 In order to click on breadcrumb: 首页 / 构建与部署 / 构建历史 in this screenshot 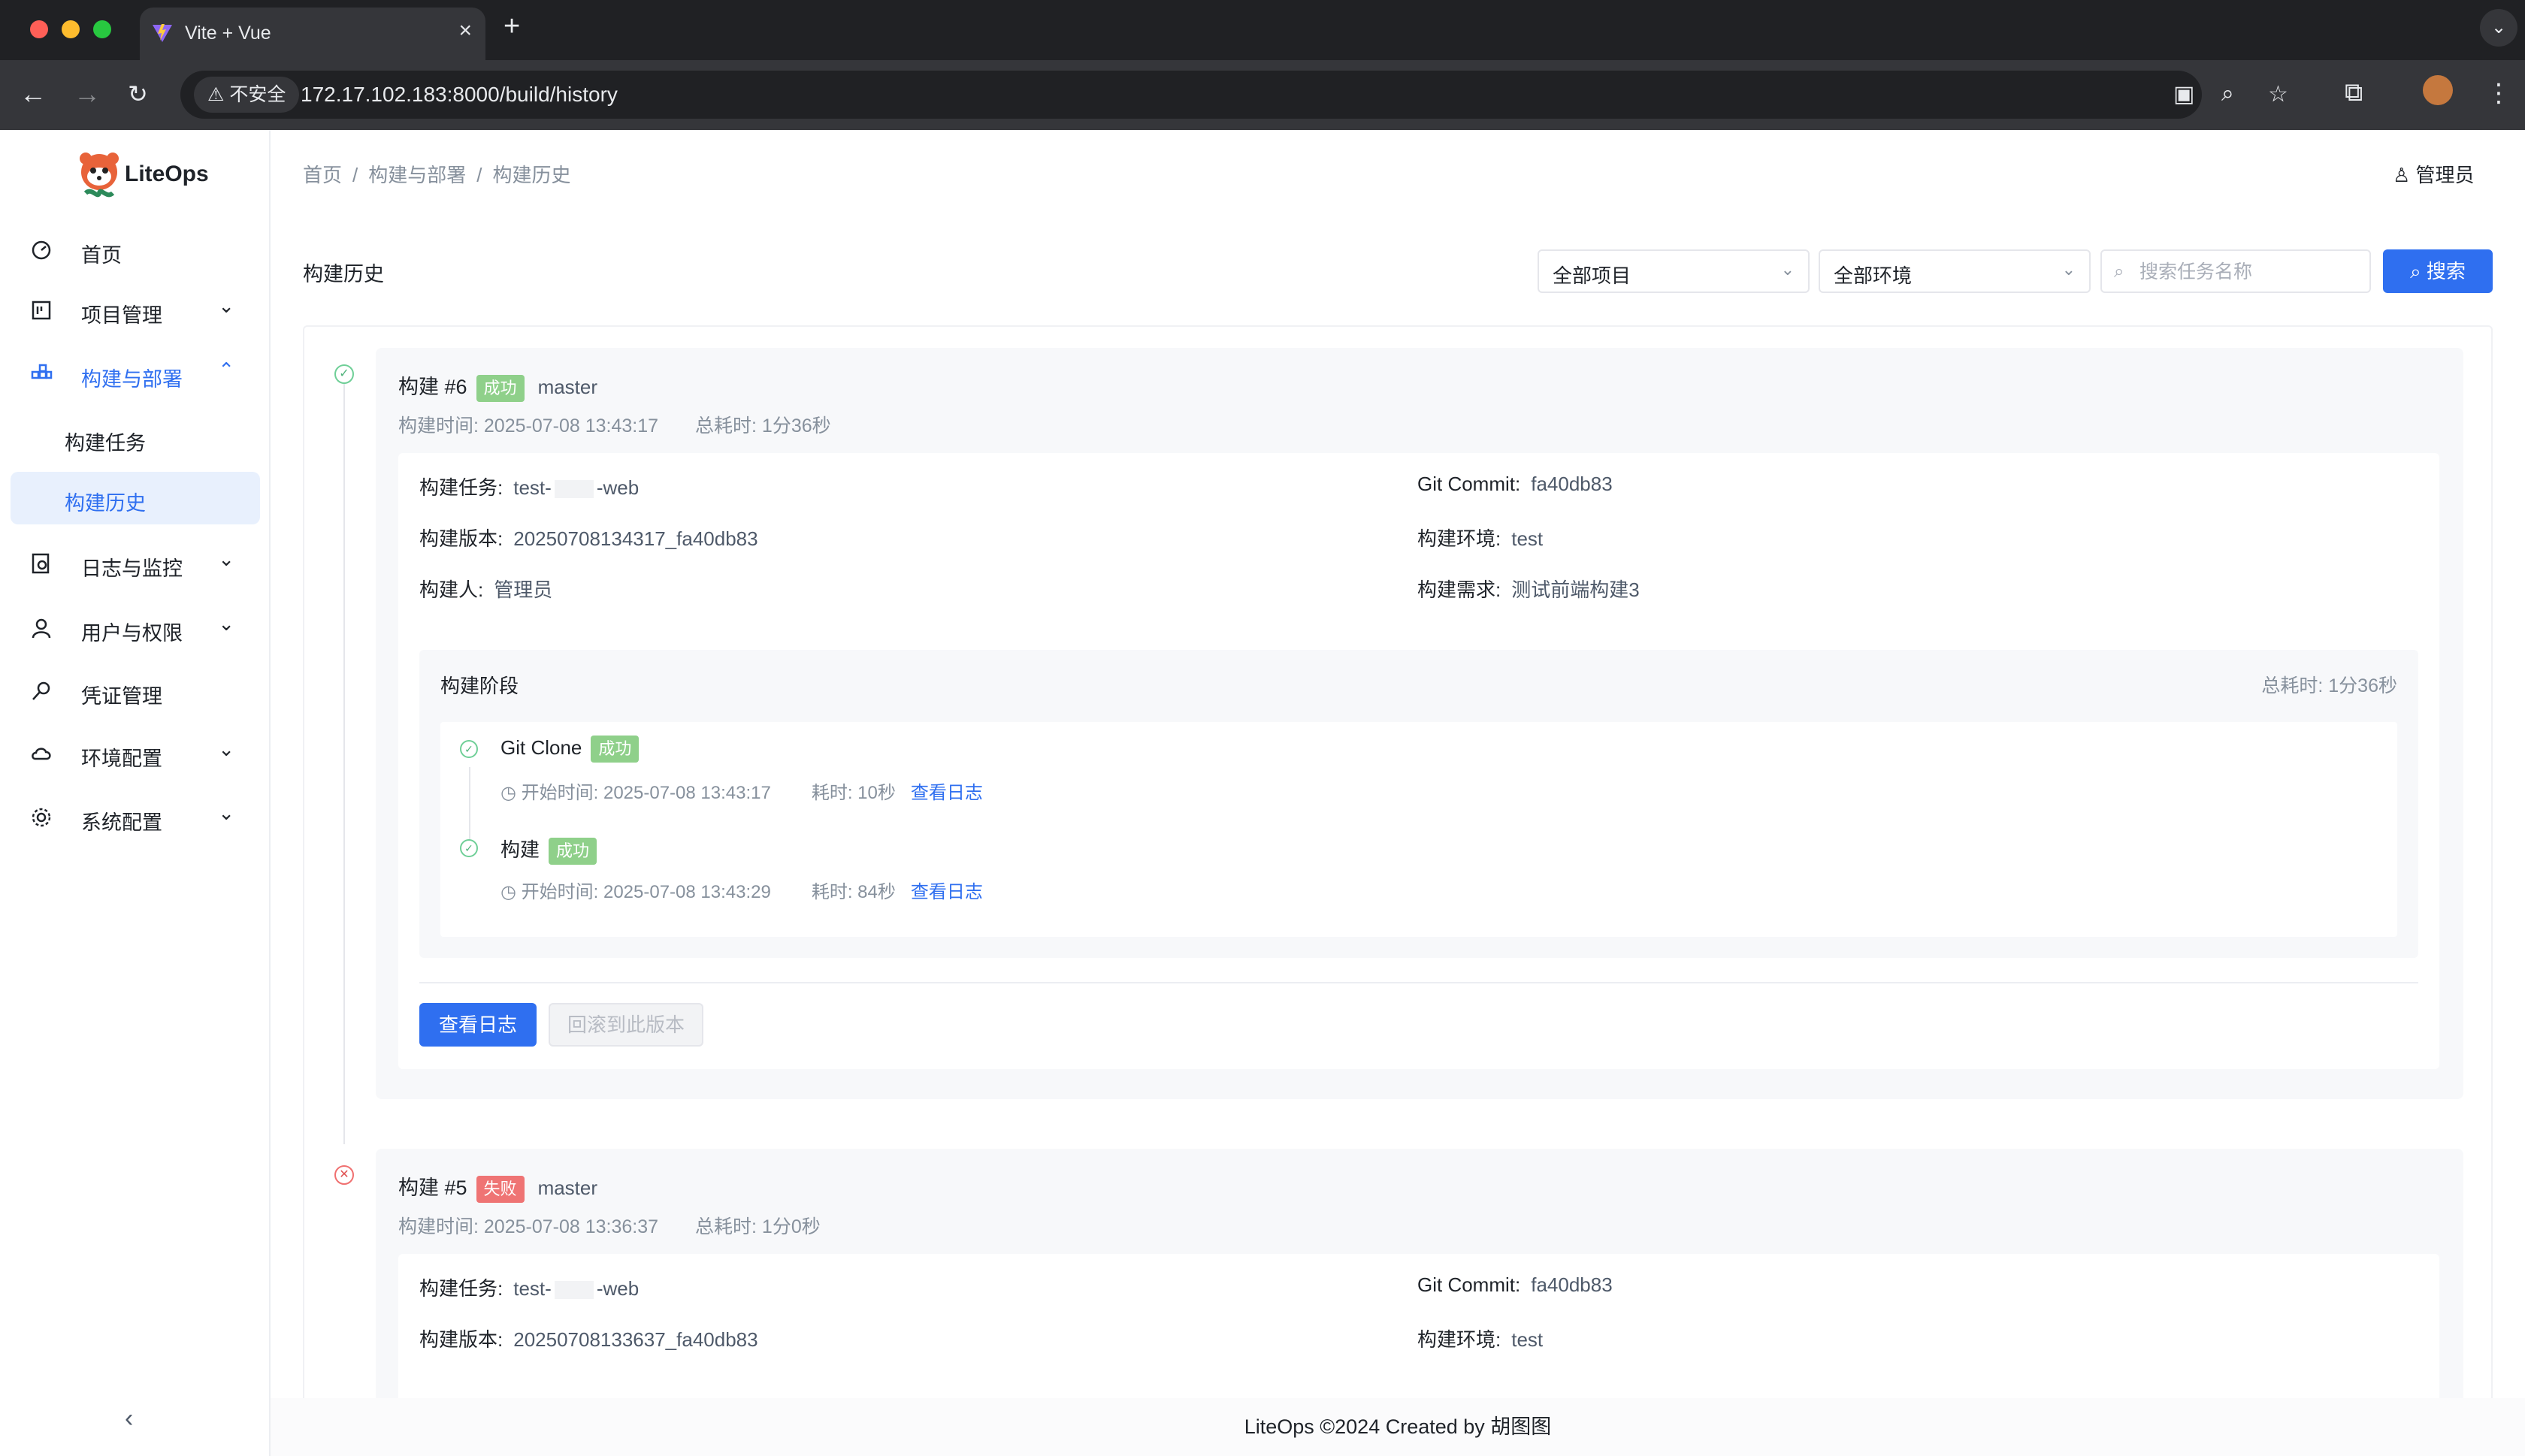, I will do `click(437, 175)`.